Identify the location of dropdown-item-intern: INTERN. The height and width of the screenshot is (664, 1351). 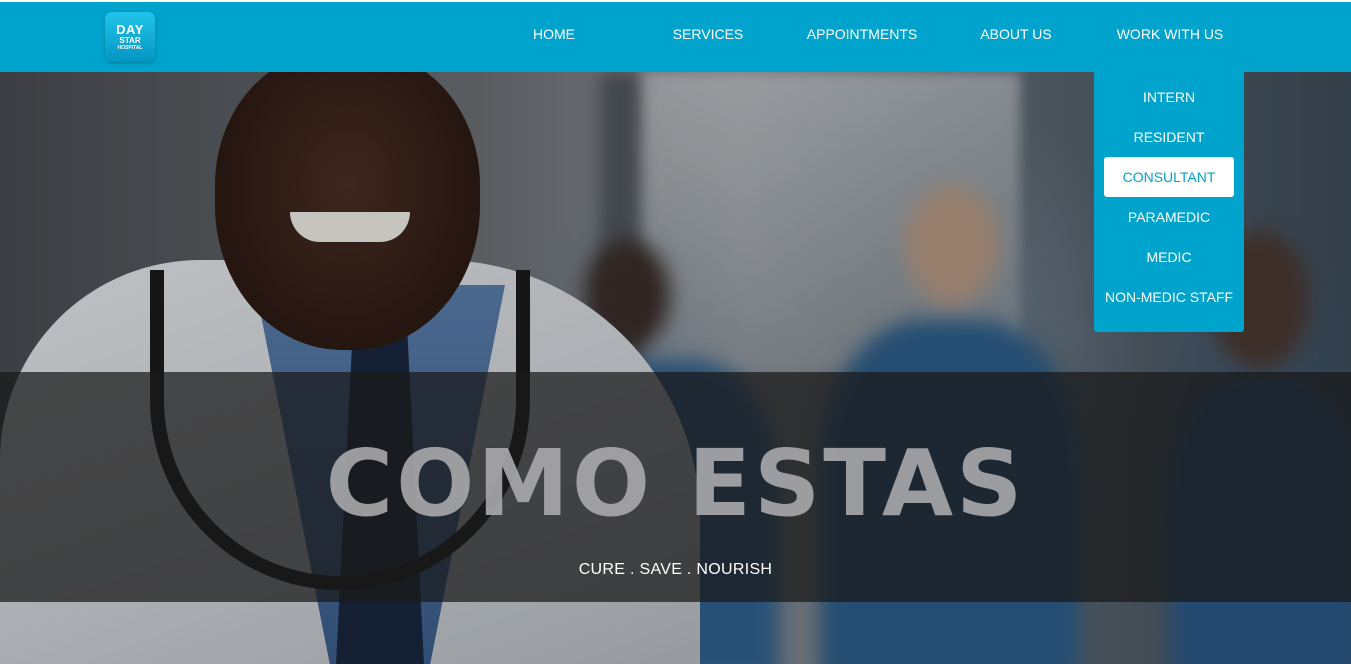
(1169, 97).